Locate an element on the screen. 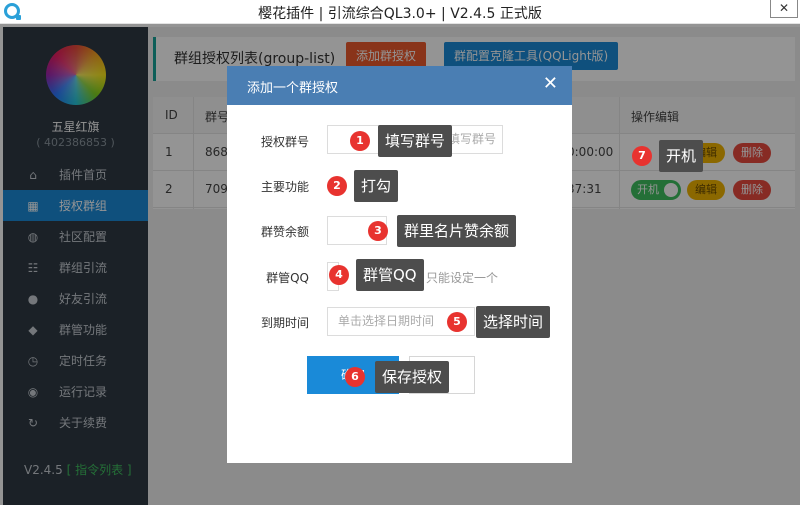 Image resolution: width=800 pixels, height=505 pixels. annotation-badge: 5 is located at coordinates (457, 322).